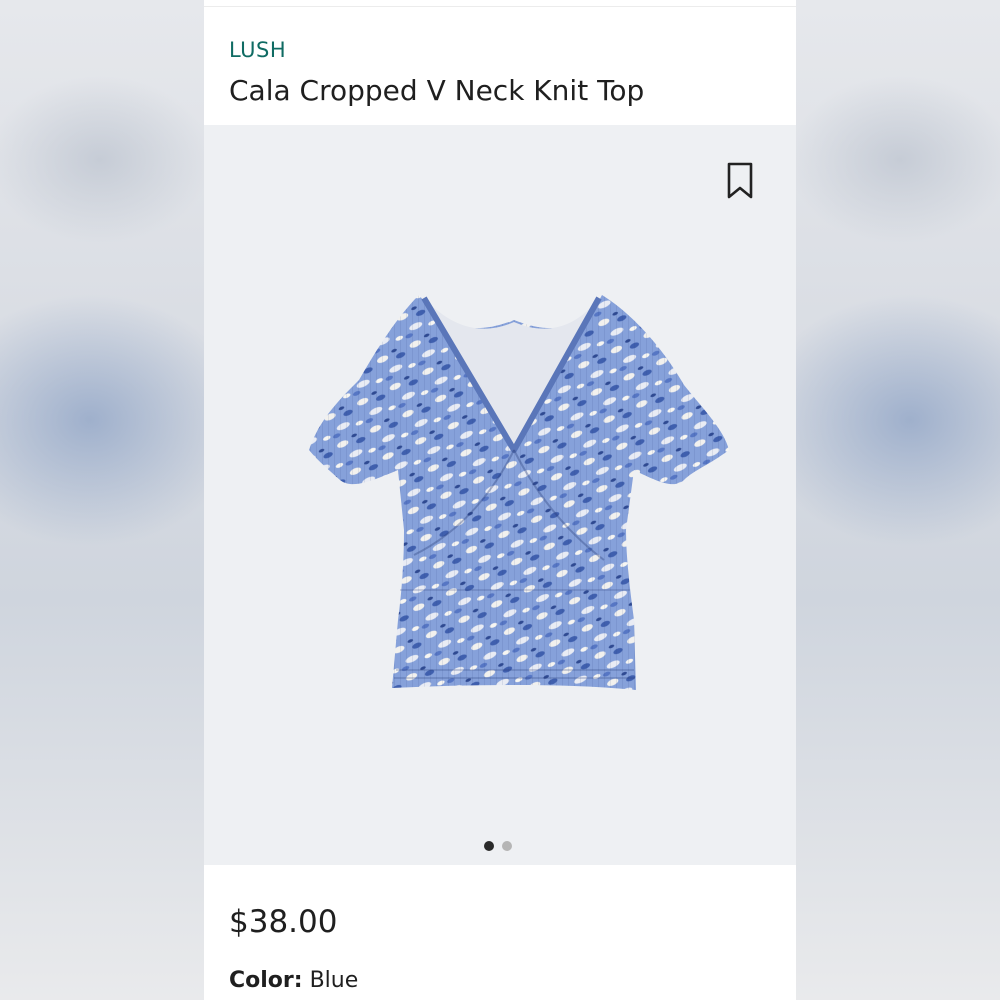  Describe the element at coordinates (498, 846) in the screenshot. I see `carousel-indicator` at that location.